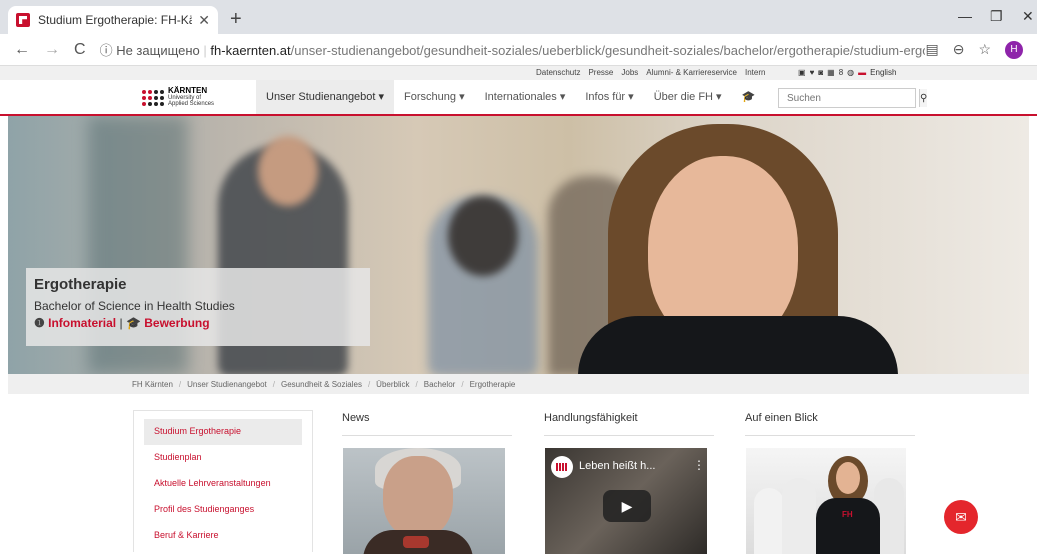 The image size is (1037, 554). I want to click on util-link-presse: Presse, so click(600, 72).